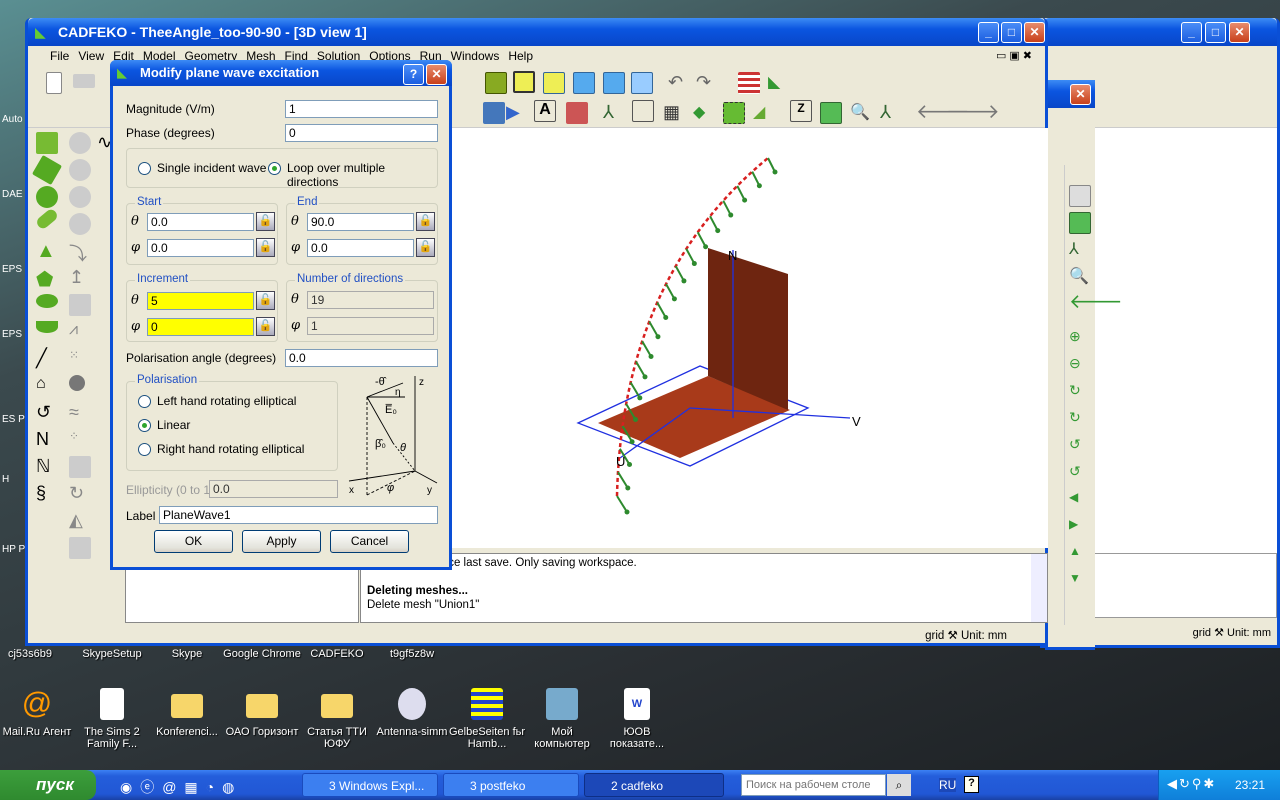  What do you see at coordinates (80, 359) in the screenshot?
I see `stitch-icon: ⁙` at bounding box center [80, 359].